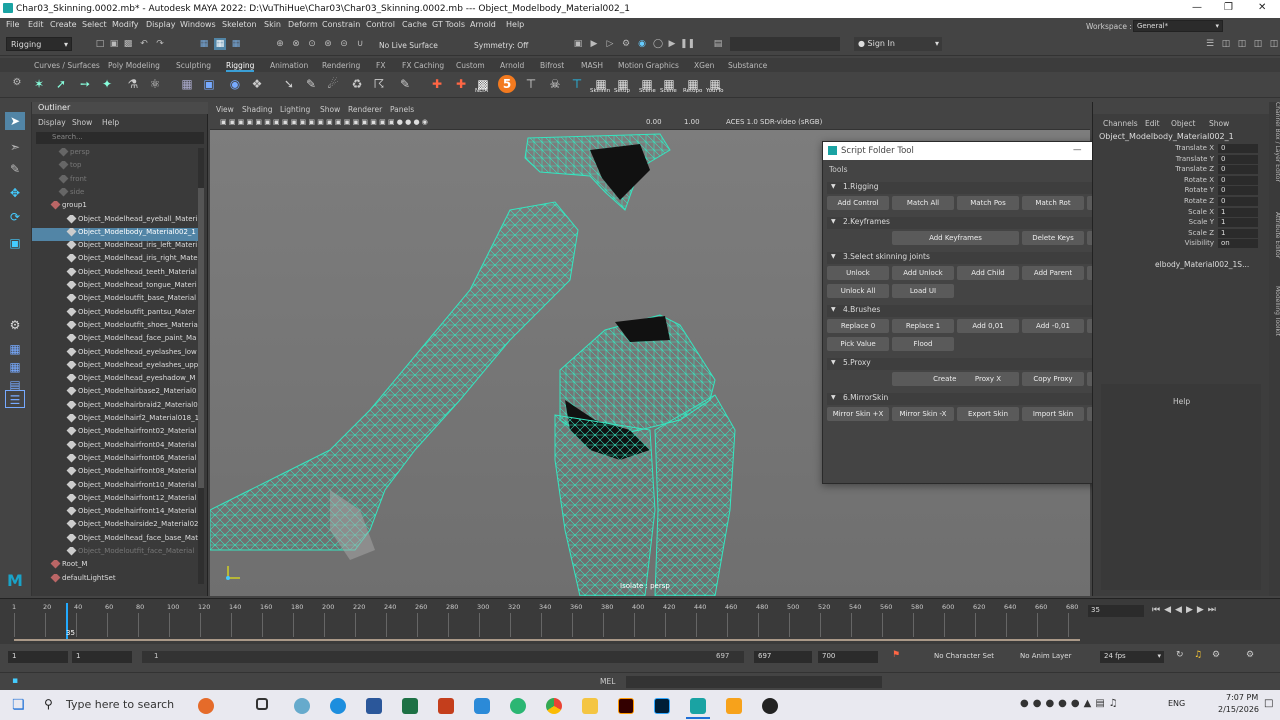 The height and width of the screenshot is (720, 1280). Describe the element at coordinates (648, 65) in the screenshot. I see `shelf-tab-motion-graphics: Motion Graphics` at that location.